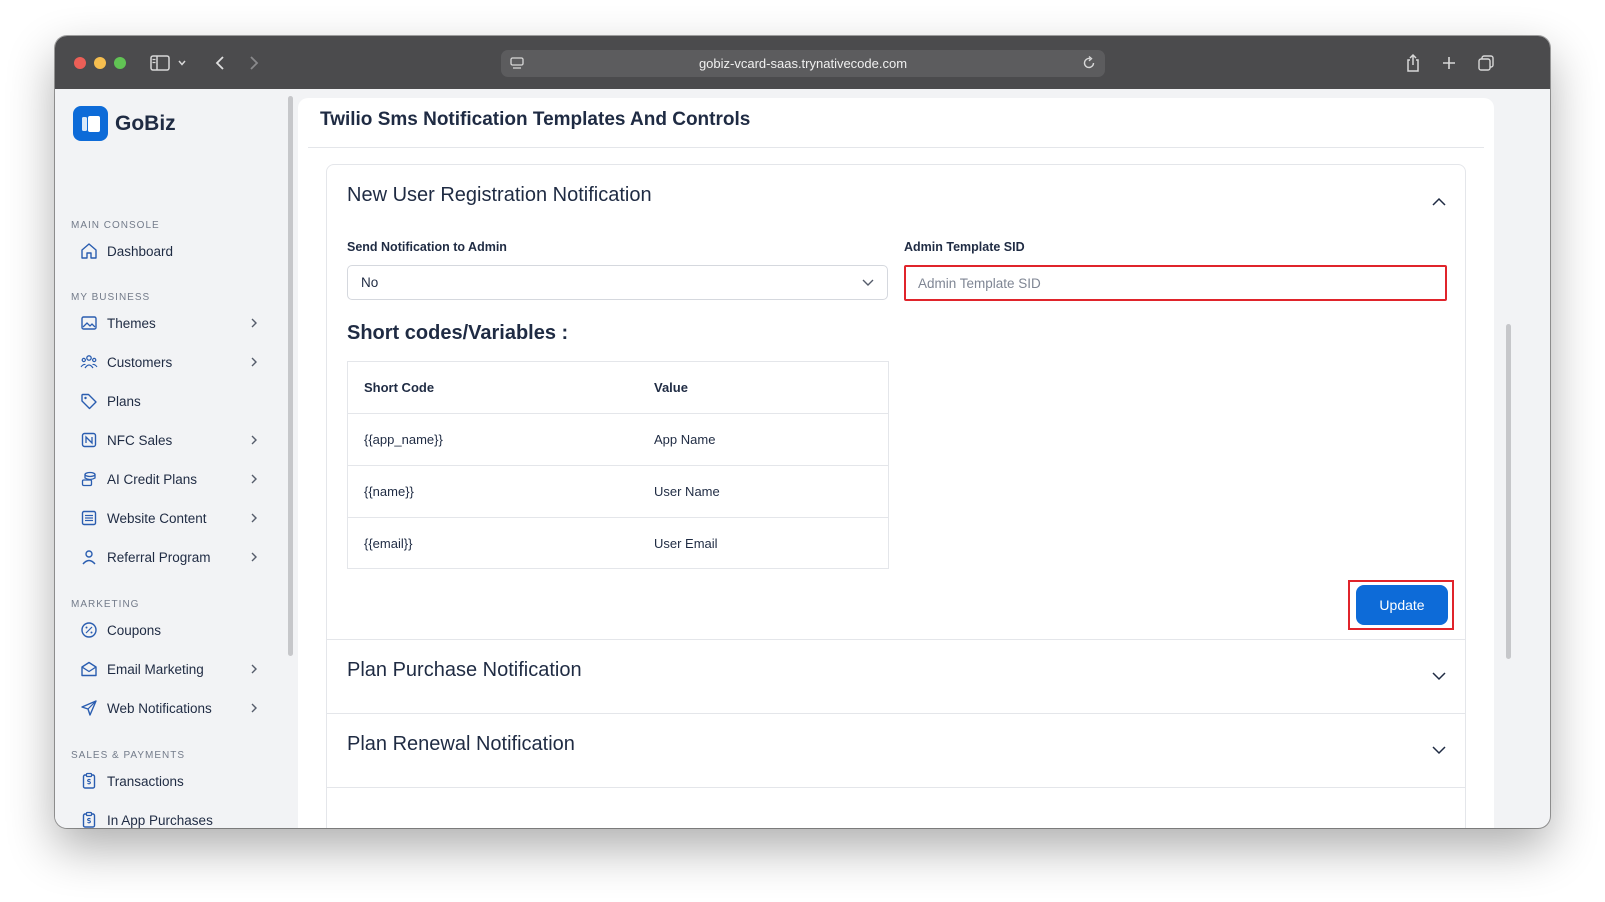 The width and height of the screenshot is (1605, 902). Describe the element at coordinates (220, 63) in the screenshot. I see `back-arrow-icon` at that location.